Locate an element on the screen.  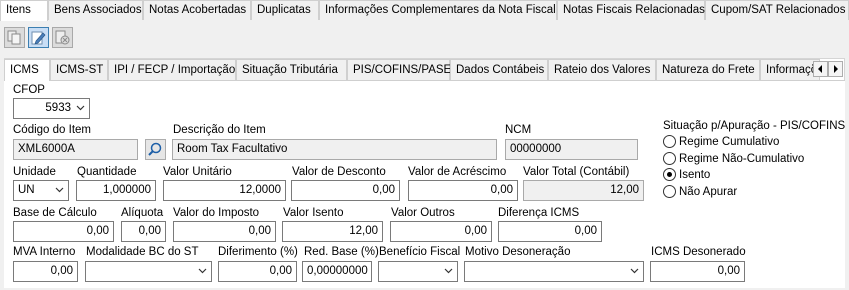
base-calculo-field: 0,00 is located at coordinates (63, 231).